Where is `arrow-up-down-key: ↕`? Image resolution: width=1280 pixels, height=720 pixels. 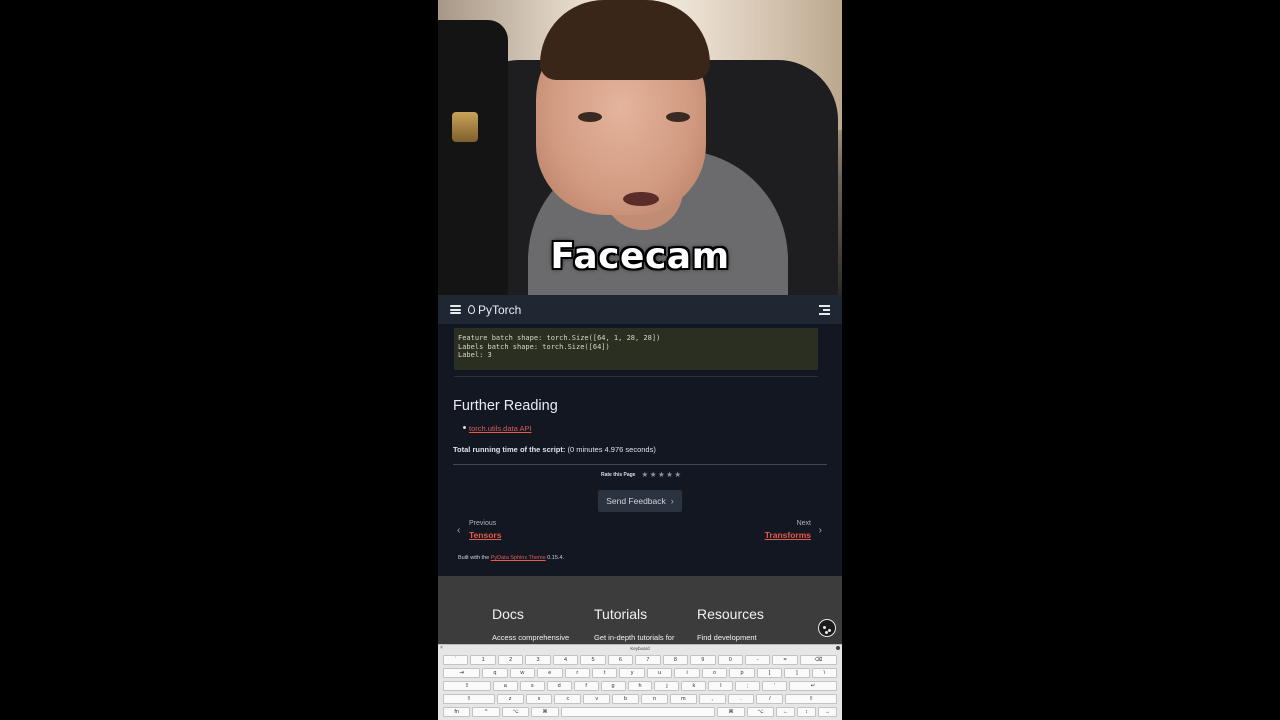 arrow-up-down-key: ↕ is located at coordinates (807, 712).